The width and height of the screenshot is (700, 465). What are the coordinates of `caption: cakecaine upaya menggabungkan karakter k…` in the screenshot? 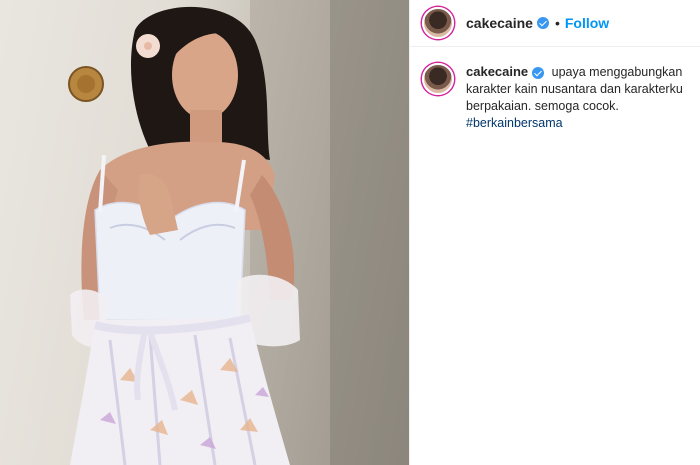 It's located at (555, 89).